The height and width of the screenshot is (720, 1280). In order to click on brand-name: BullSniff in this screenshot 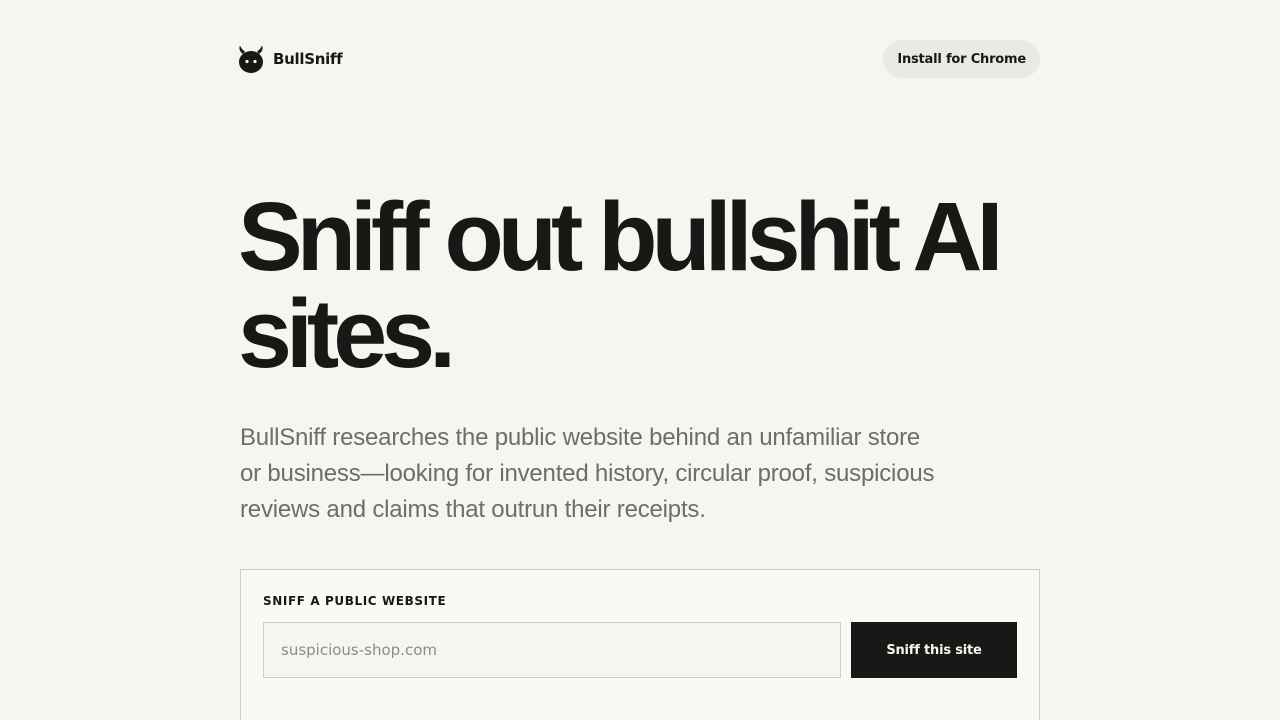, I will do `click(308, 59)`.